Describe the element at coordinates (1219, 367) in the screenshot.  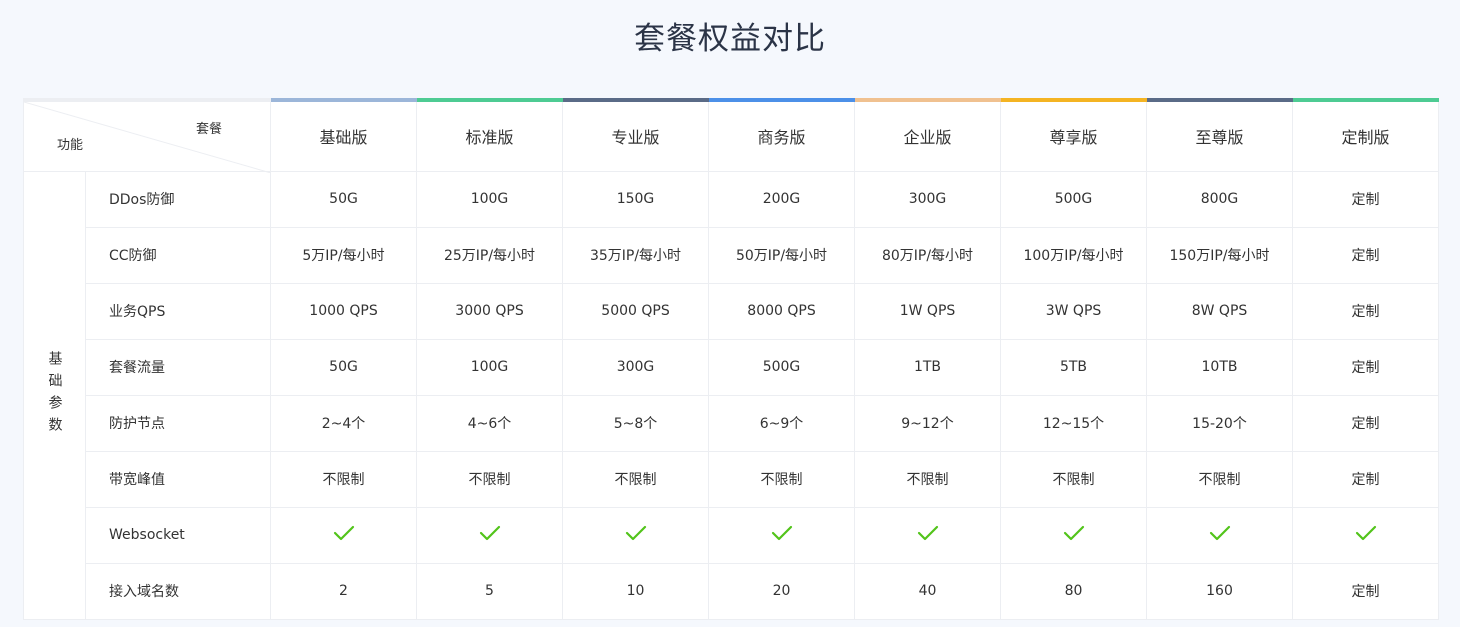
I see `table-cell: 10TB` at that location.